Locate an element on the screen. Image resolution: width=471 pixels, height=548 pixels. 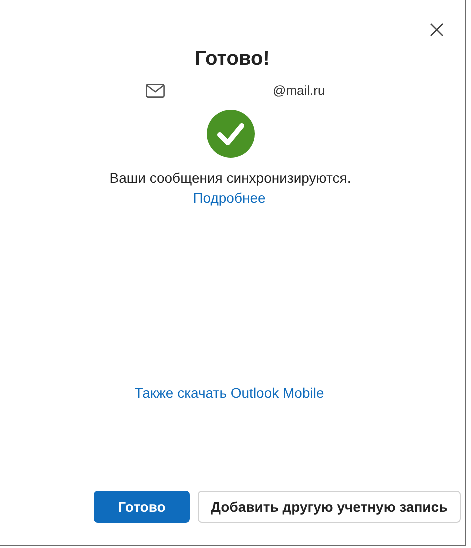
success-check-icon is located at coordinates (230, 134).